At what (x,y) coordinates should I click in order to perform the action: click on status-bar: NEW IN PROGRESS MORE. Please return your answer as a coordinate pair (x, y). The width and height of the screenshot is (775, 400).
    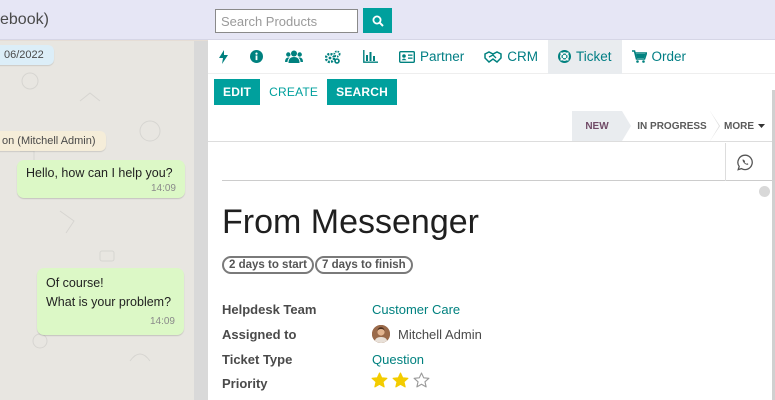
    Looking at the image, I should click on (491, 126).